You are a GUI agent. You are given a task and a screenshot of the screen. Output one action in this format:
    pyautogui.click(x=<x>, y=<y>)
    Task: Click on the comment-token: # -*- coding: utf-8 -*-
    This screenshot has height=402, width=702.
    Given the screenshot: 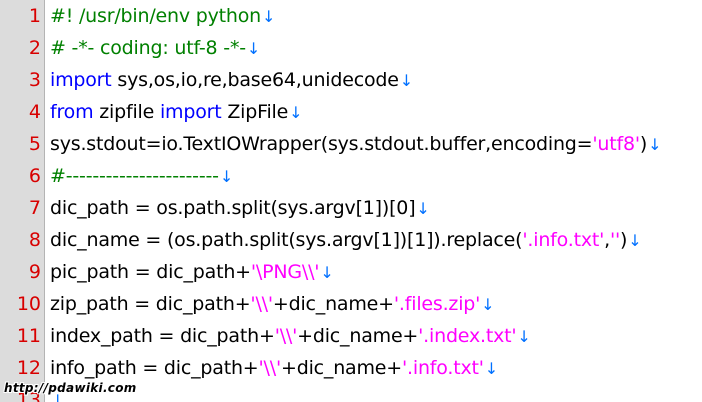 What is the action you would take?
    pyautogui.click(x=148, y=48)
    